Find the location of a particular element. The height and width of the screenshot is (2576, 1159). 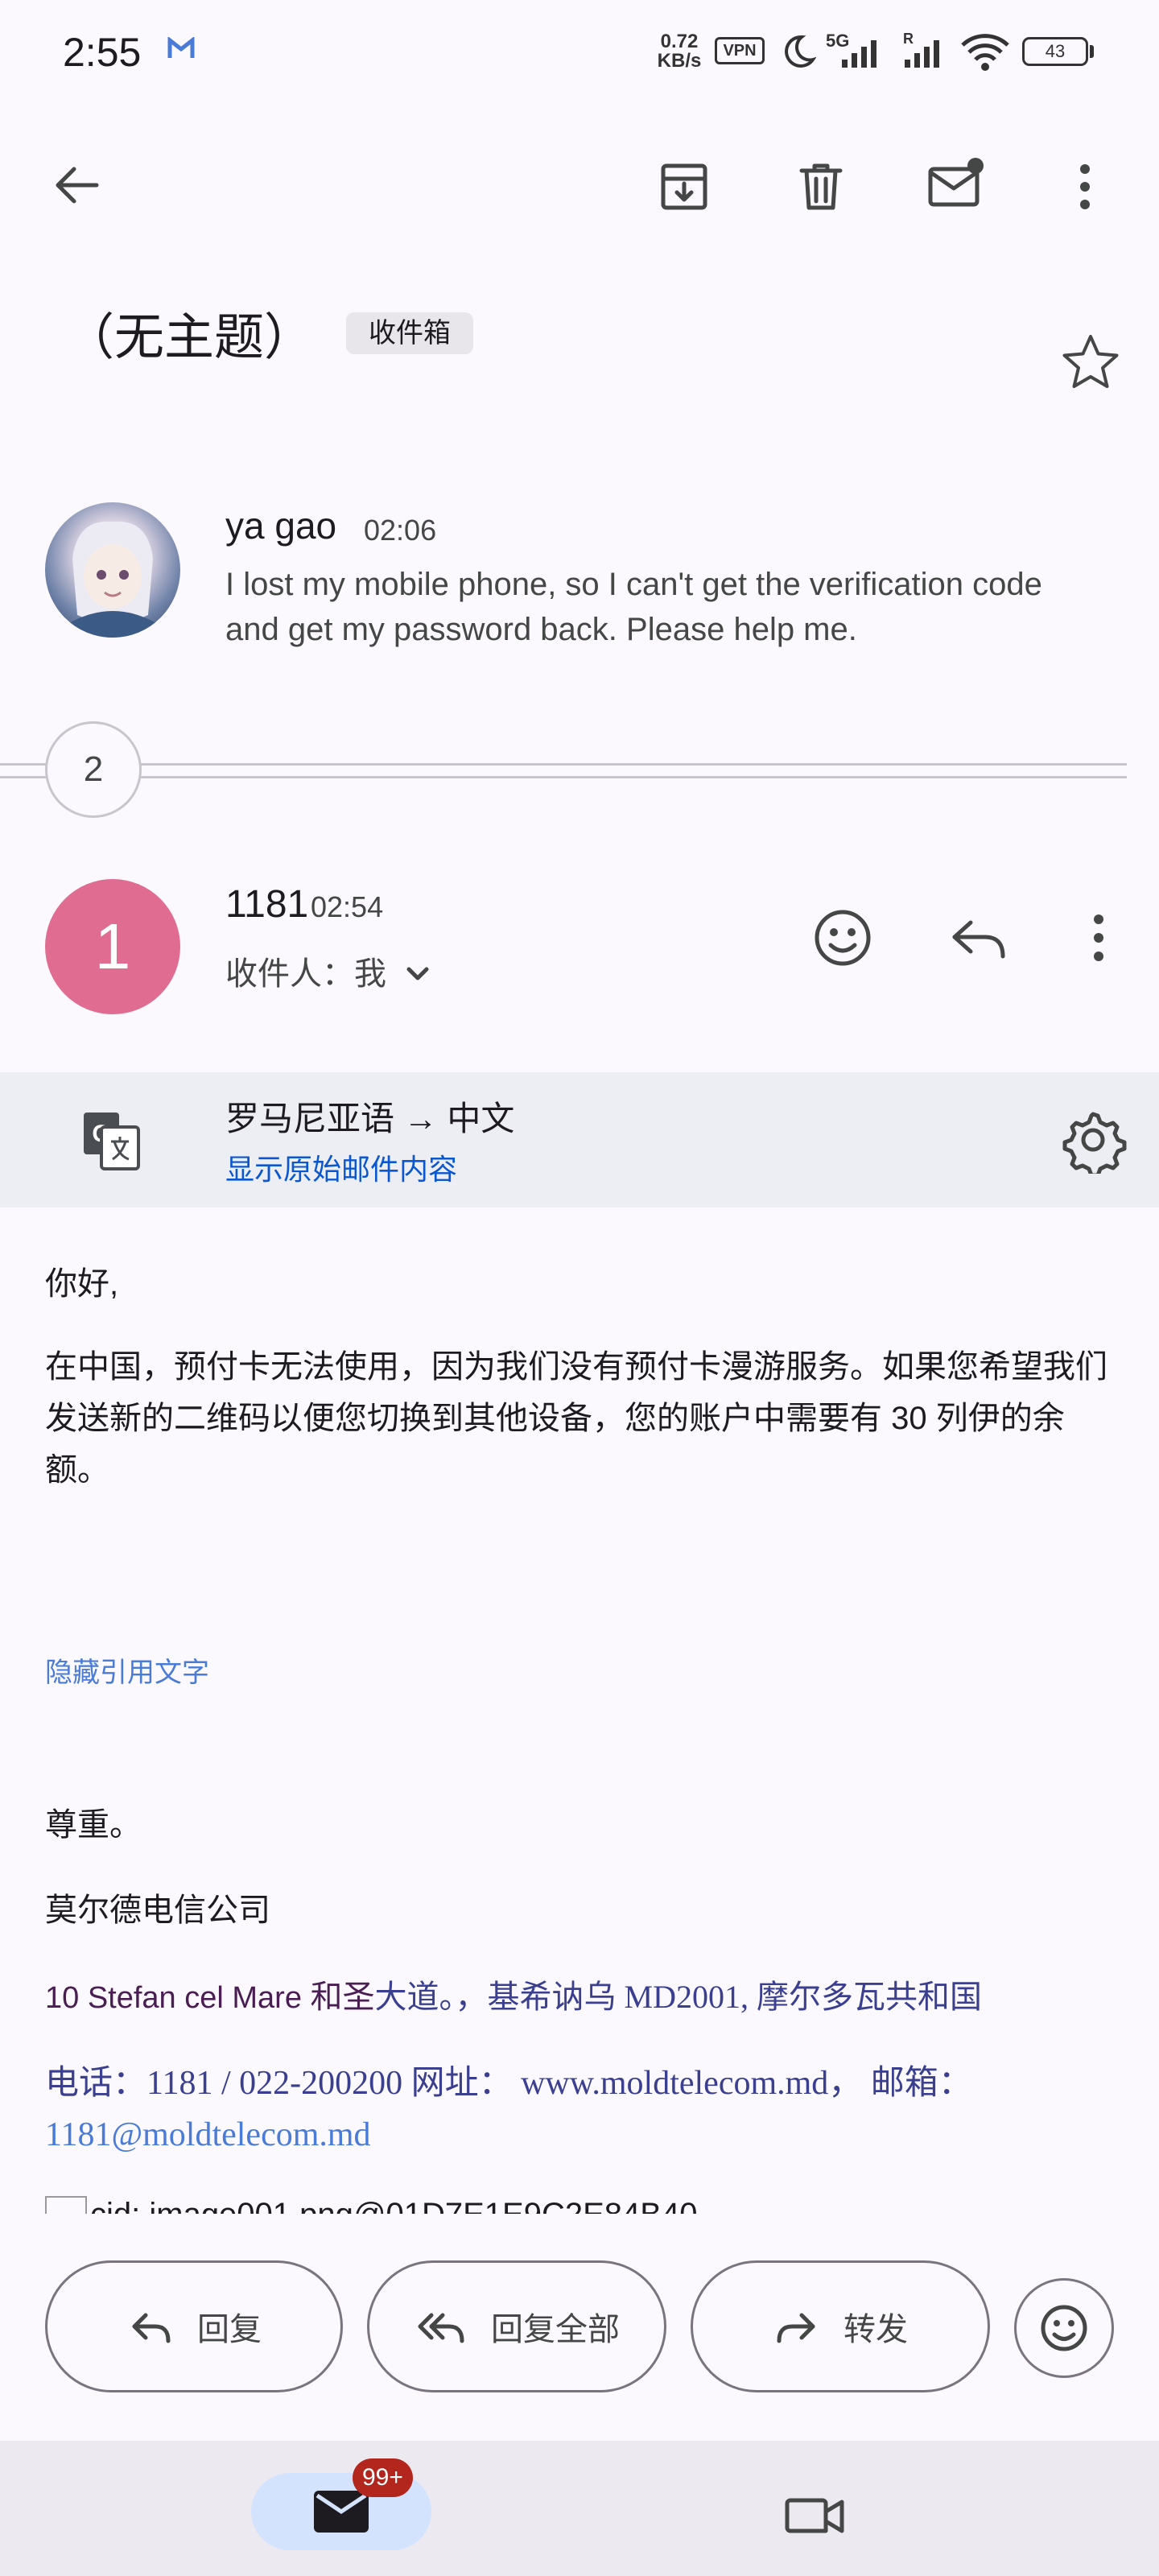

back-arrow-icon is located at coordinates (77, 185).